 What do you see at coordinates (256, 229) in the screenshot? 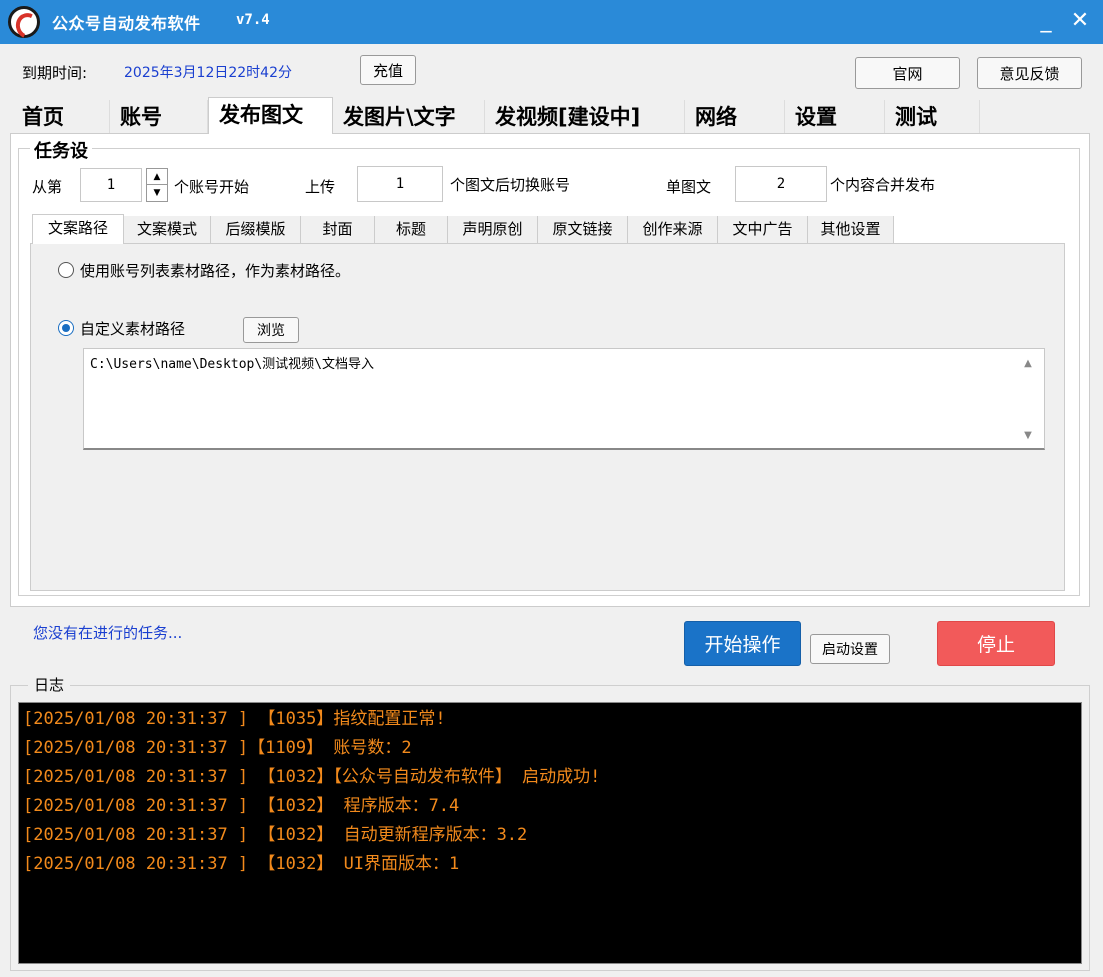
I see `subtab-suffix-template: 后缀模版` at bounding box center [256, 229].